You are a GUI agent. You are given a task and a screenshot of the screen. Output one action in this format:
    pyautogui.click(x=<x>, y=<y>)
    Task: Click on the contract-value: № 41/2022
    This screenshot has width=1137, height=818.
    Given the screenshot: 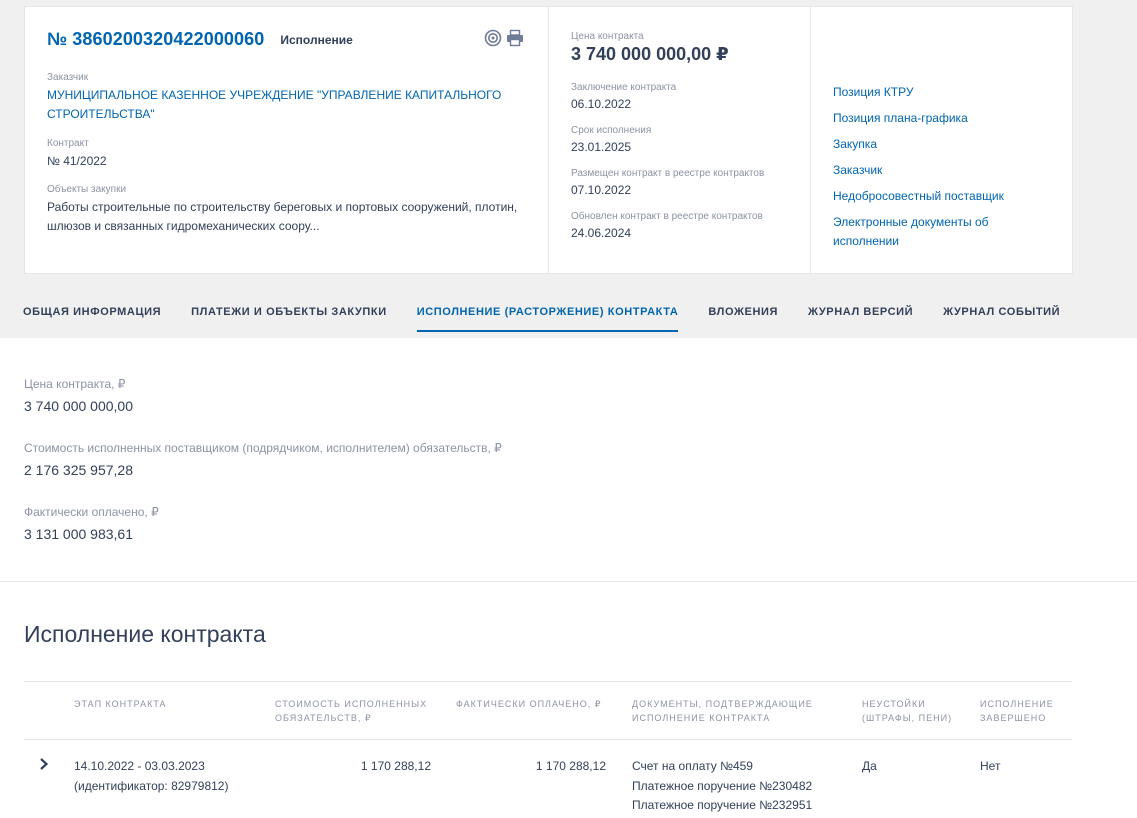 What is the action you would take?
    pyautogui.click(x=77, y=161)
    